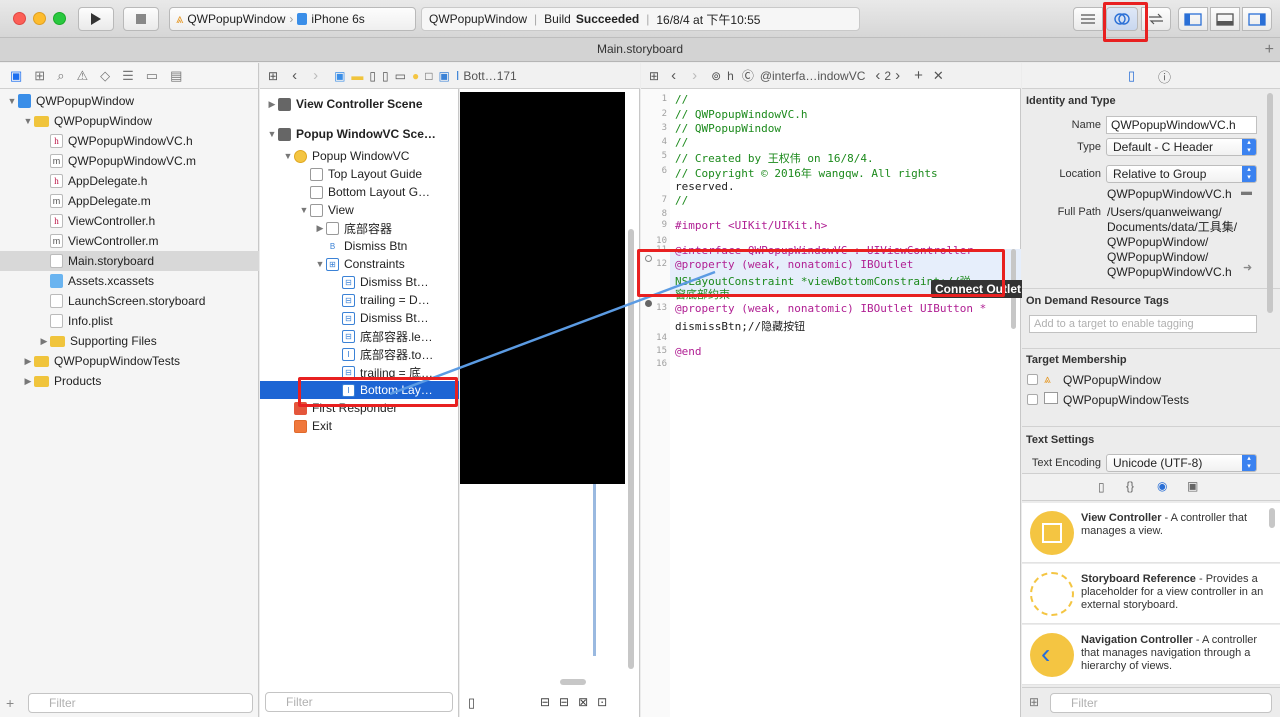  Describe the element at coordinates (378, 392) in the screenshot. I see `outline-selection-highlight` at that location.